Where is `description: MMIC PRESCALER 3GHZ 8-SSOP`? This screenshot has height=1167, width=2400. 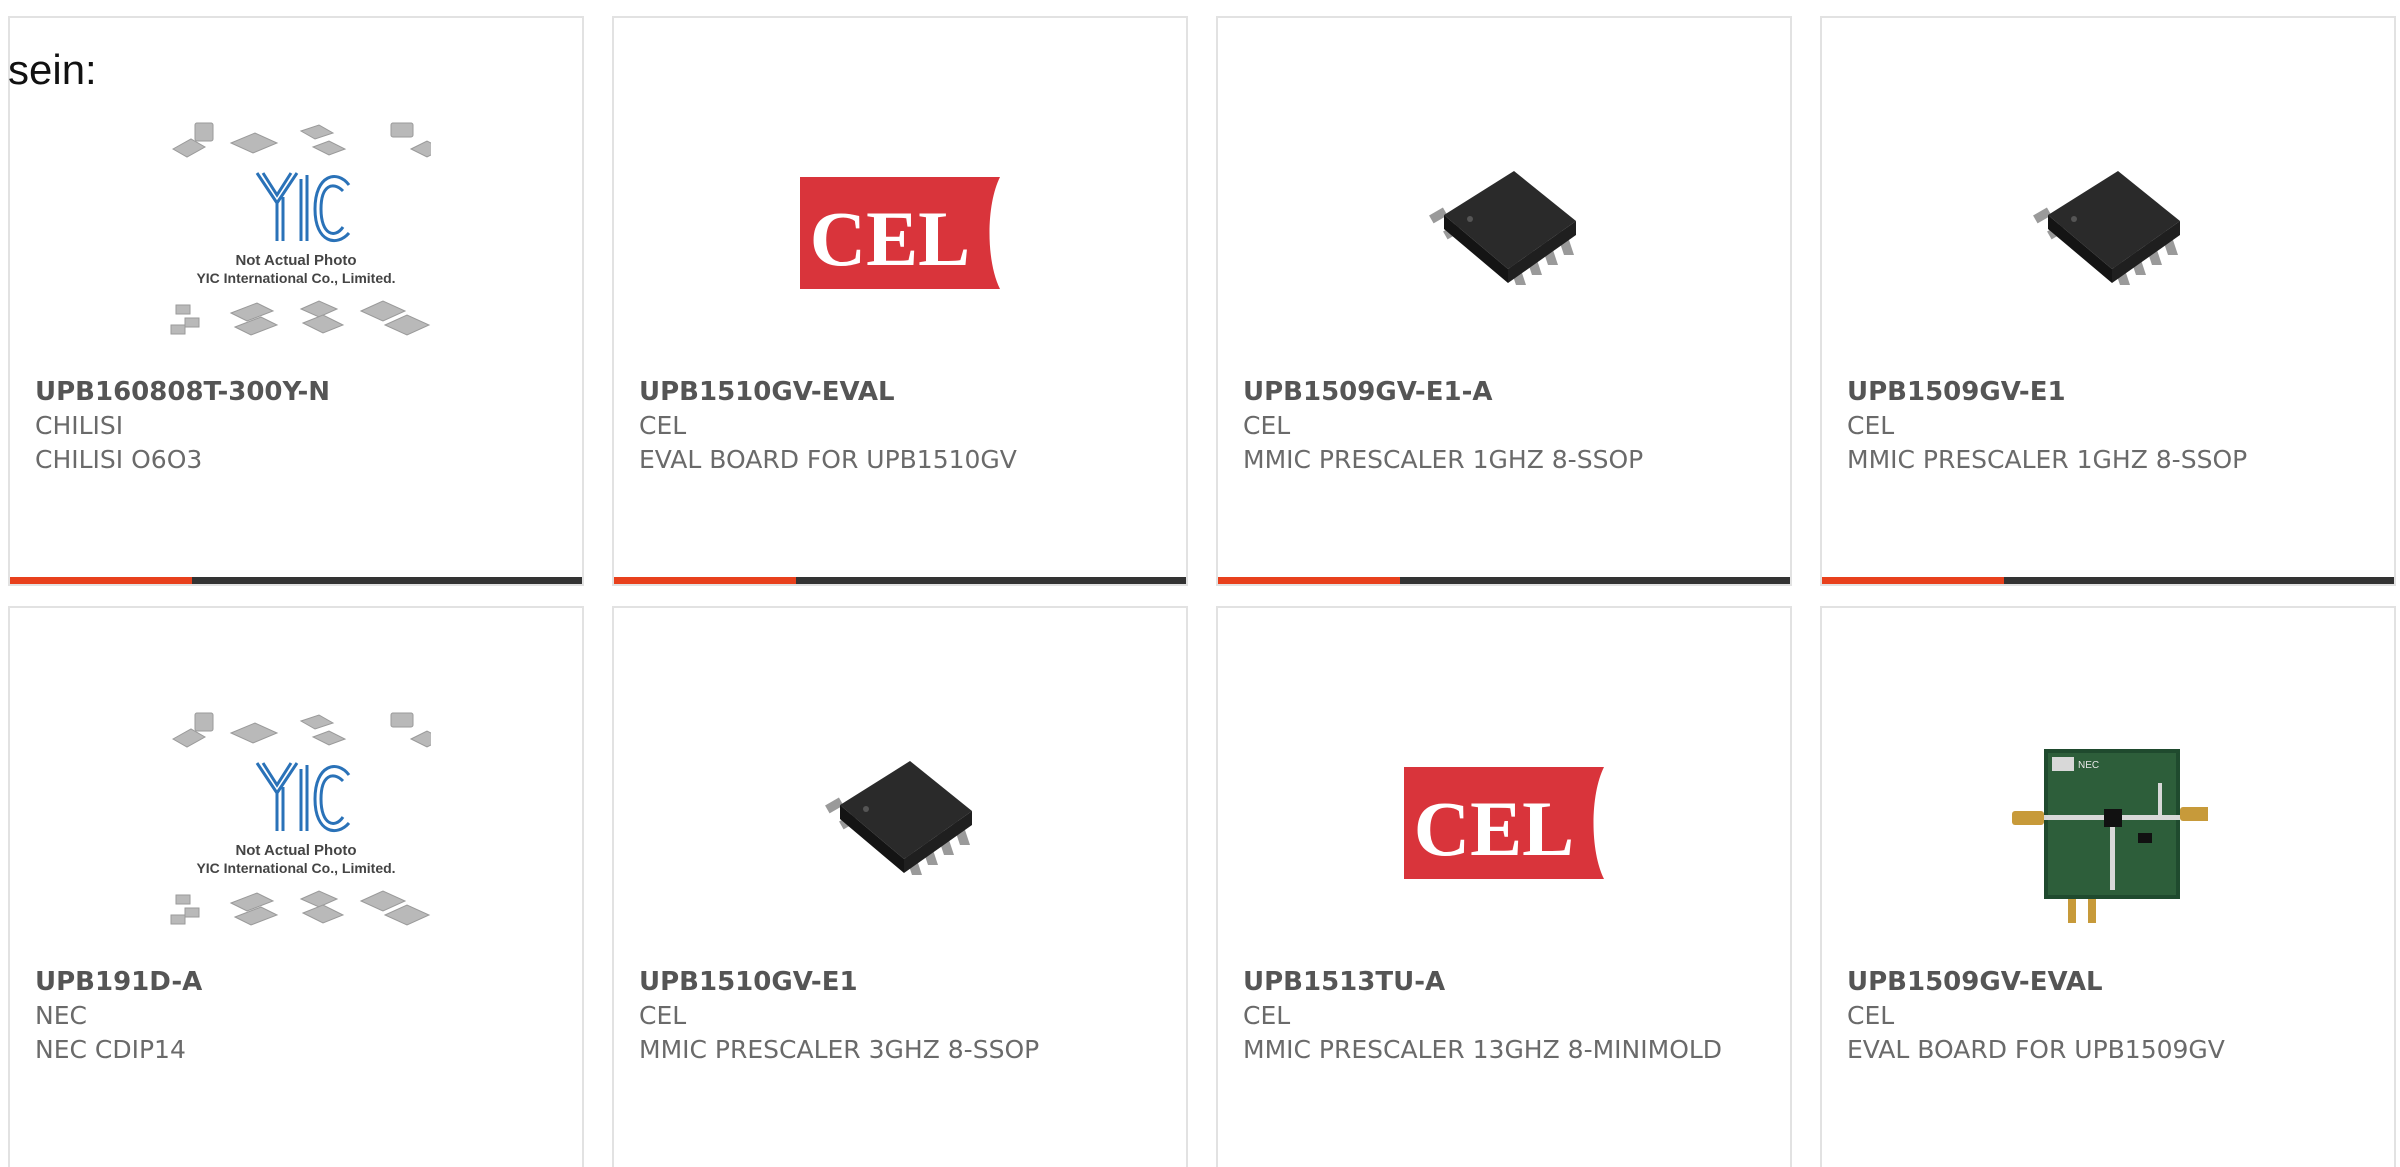 description: MMIC PRESCALER 3GHZ 8-SSOP is located at coordinates (839, 1049).